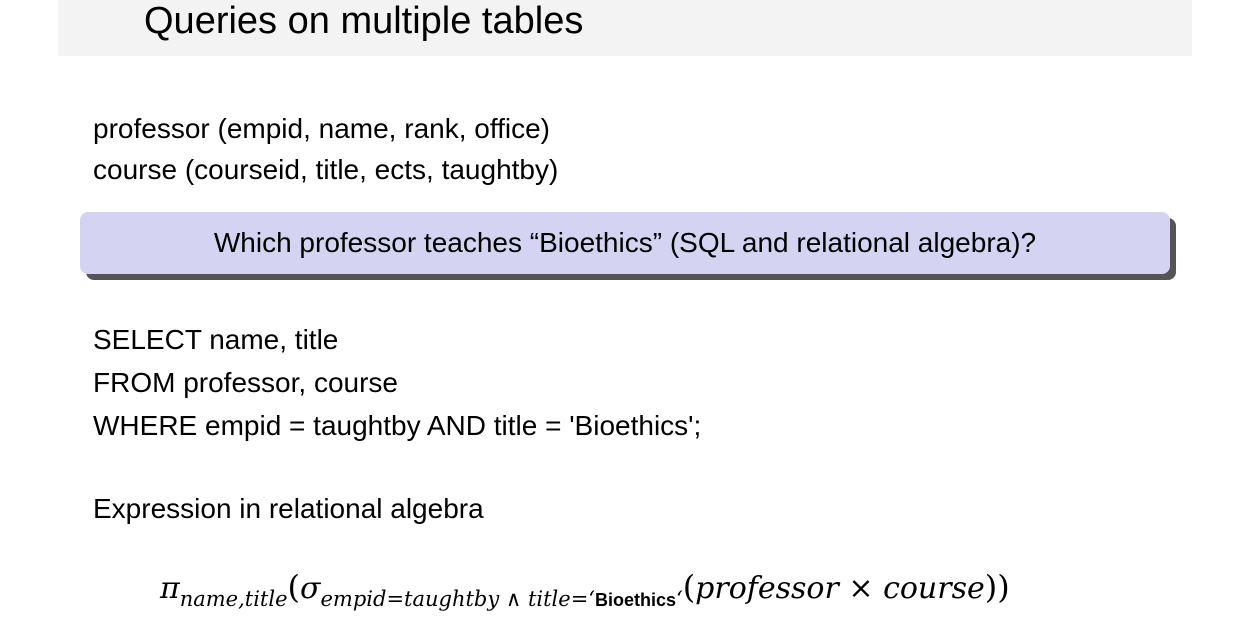 Image resolution: width=1249 pixels, height=621 pixels. Describe the element at coordinates (233, 599) in the screenshot. I see `projection-attributes: name,title` at that location.